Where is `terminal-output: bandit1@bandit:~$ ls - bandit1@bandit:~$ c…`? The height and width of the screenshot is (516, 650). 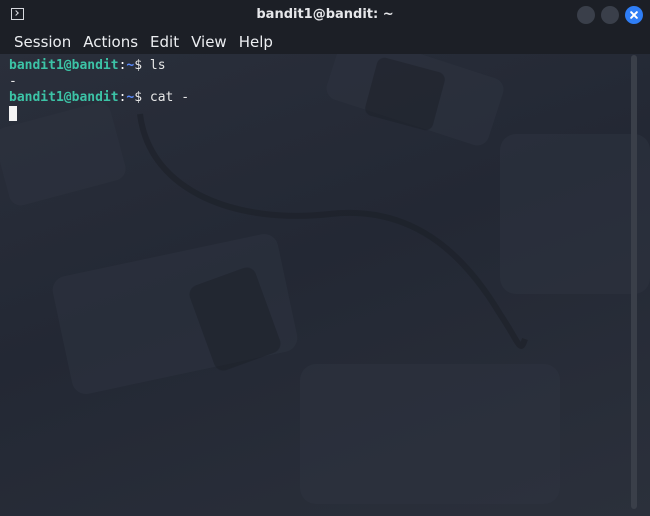 terminal-output: bandit1@bandit:~$ ls - bandit1@bandit:~$ c… is located at coordinates (99, 90).